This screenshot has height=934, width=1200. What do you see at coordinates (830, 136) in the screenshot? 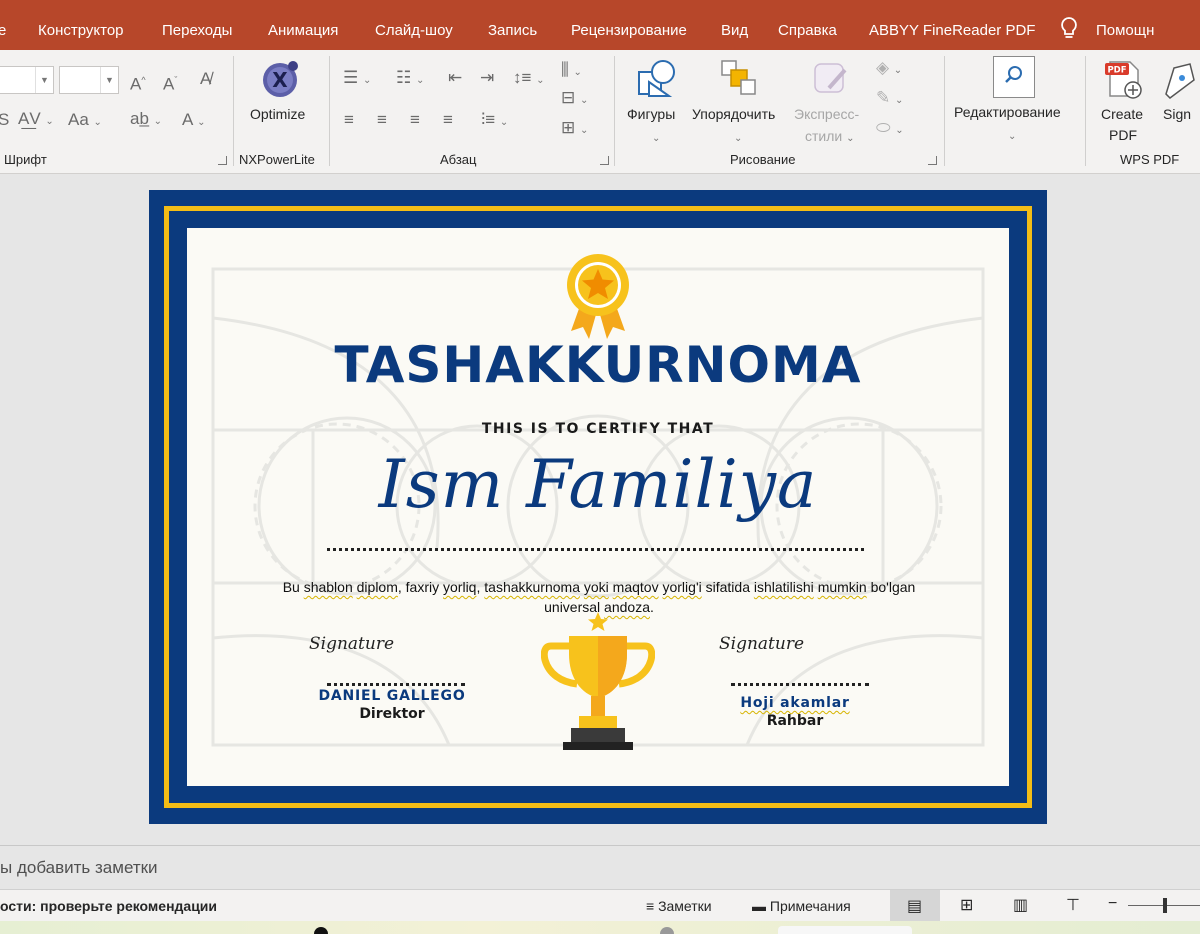
I see `quick-styles-label-2: стили ⌄` at bounding box center [830, 136].